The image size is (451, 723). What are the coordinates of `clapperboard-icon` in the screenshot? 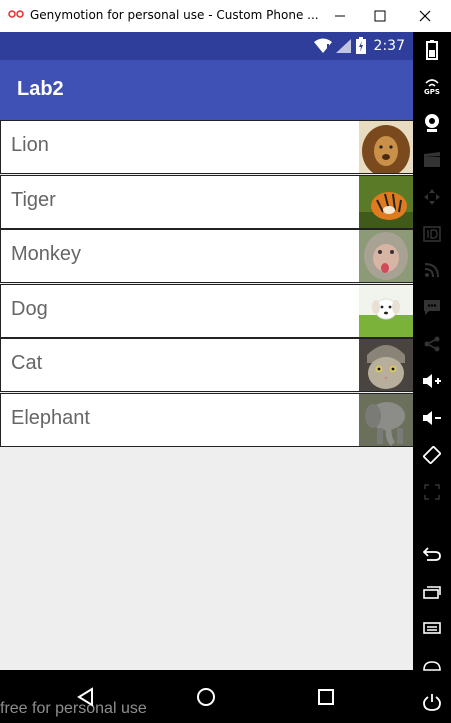 It's located at (432, 159).